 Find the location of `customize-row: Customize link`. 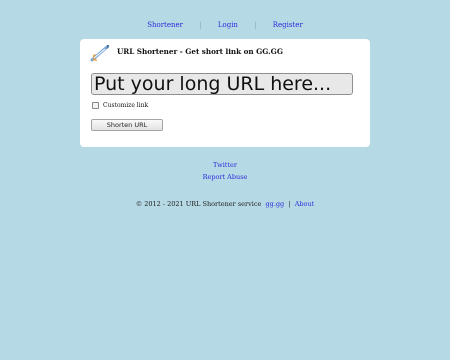

customize-row: Customize link is located at coordinates (120, 105).